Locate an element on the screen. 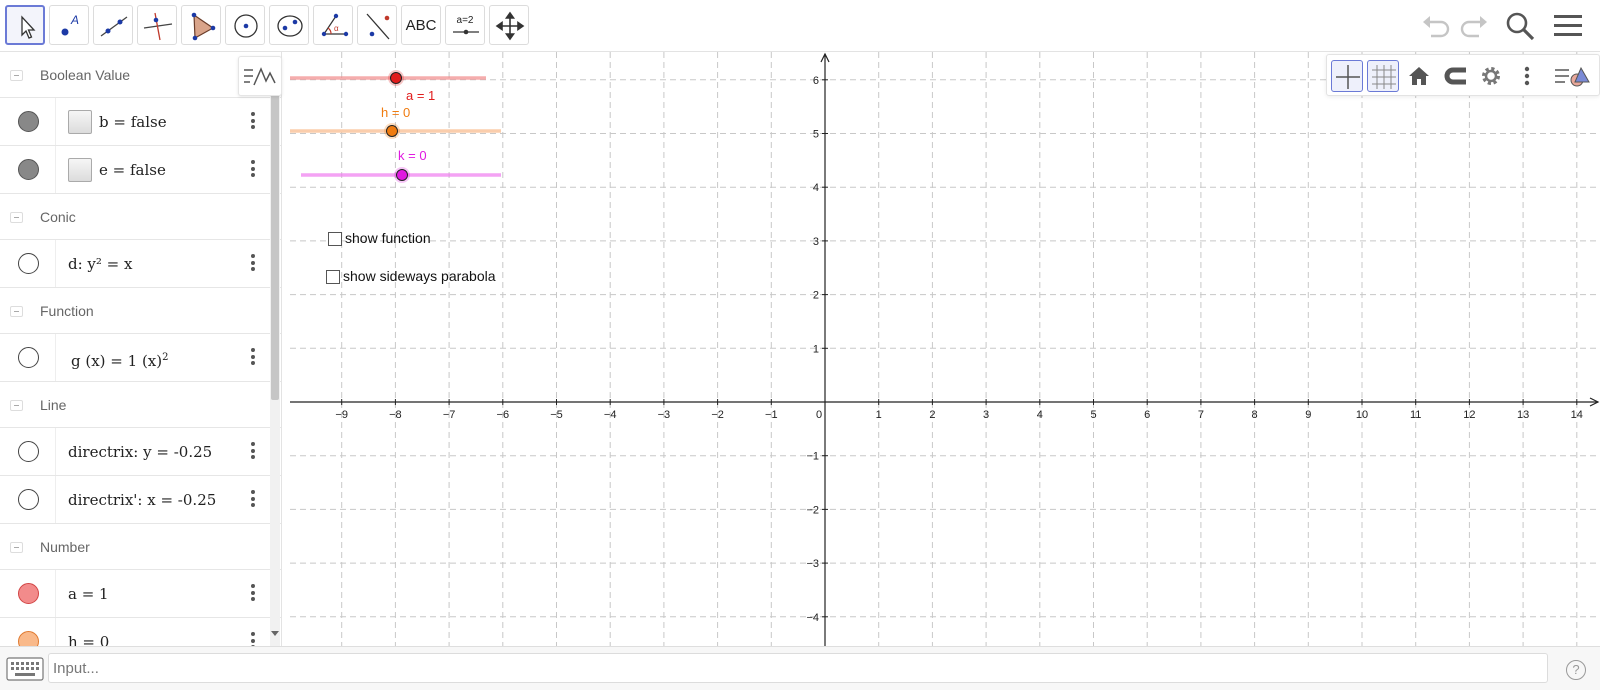 This screenshot has width=1600, height=690. algebra-row-directrix: directrix: y = -0.25 is located at coordinates (140, 452).